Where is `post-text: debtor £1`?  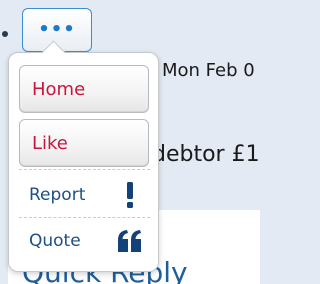 post-text: debtor £1 is located at coordinates (206, 154).